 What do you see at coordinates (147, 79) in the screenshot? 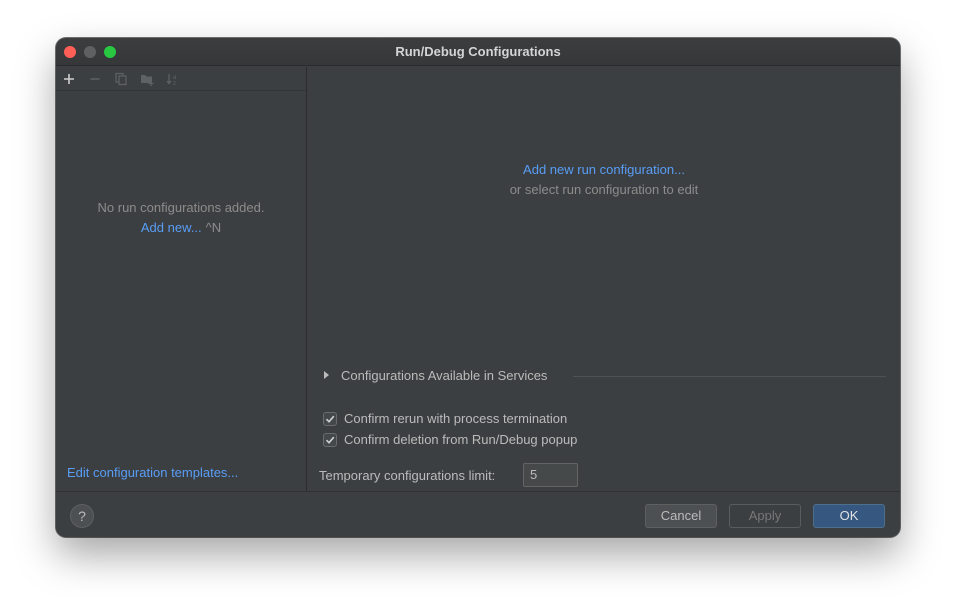
I see `folder-icon` at bounding box center [147, 79].